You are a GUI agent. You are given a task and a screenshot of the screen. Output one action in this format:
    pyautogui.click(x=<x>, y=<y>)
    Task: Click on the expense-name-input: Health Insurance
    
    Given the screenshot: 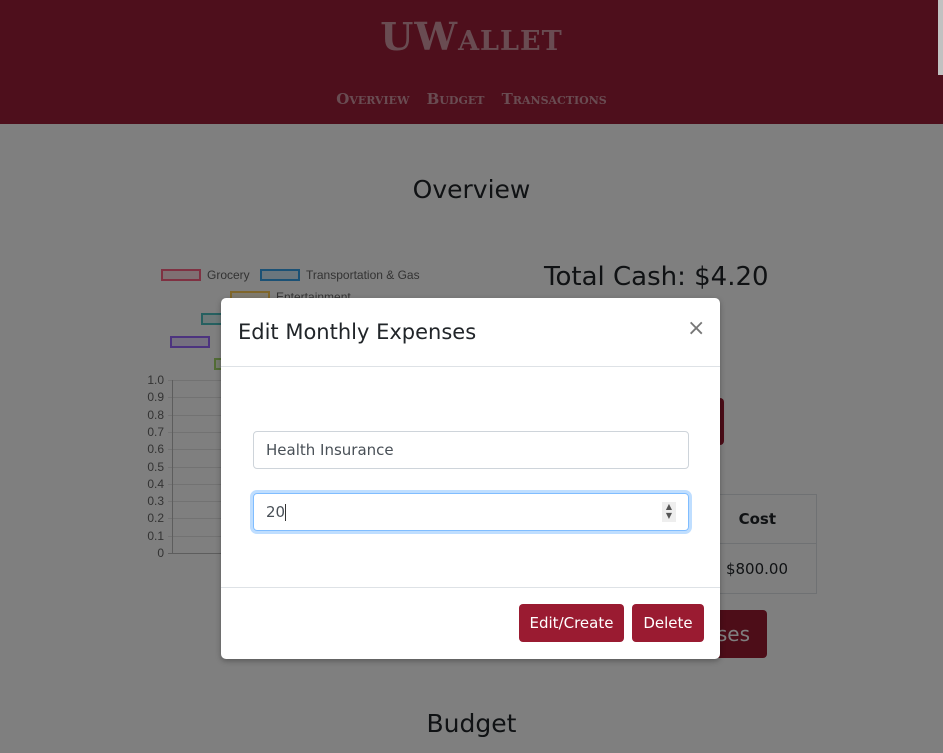 What is the action you would take?
    pyautogui.click(x=471, y=450)
    